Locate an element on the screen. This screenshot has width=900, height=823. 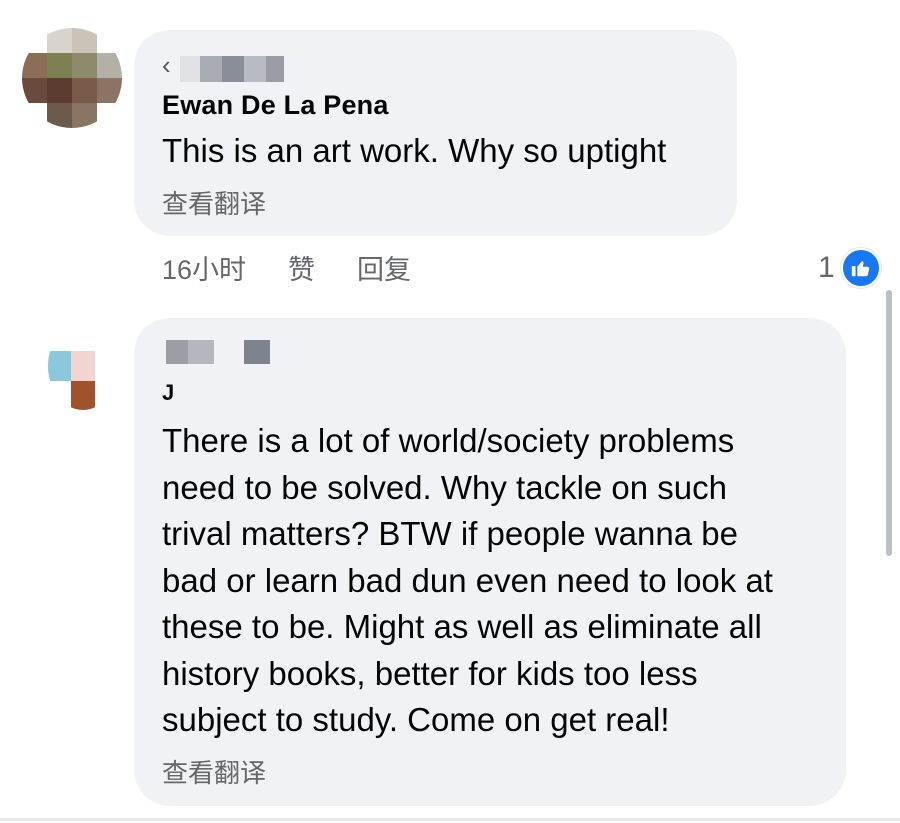
divider is located at coordinates (450, 819).